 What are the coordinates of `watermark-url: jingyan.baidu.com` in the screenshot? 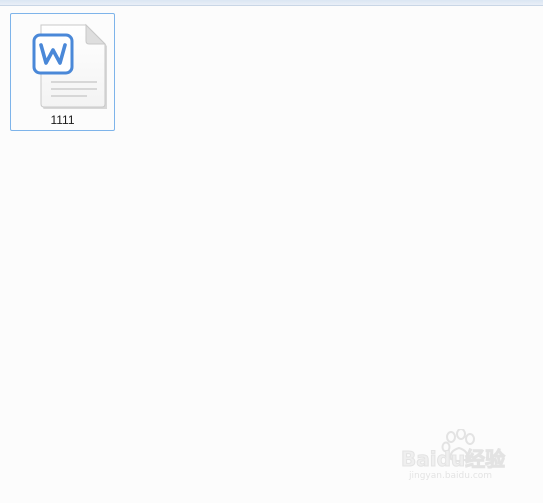 It's located at (451, 476).